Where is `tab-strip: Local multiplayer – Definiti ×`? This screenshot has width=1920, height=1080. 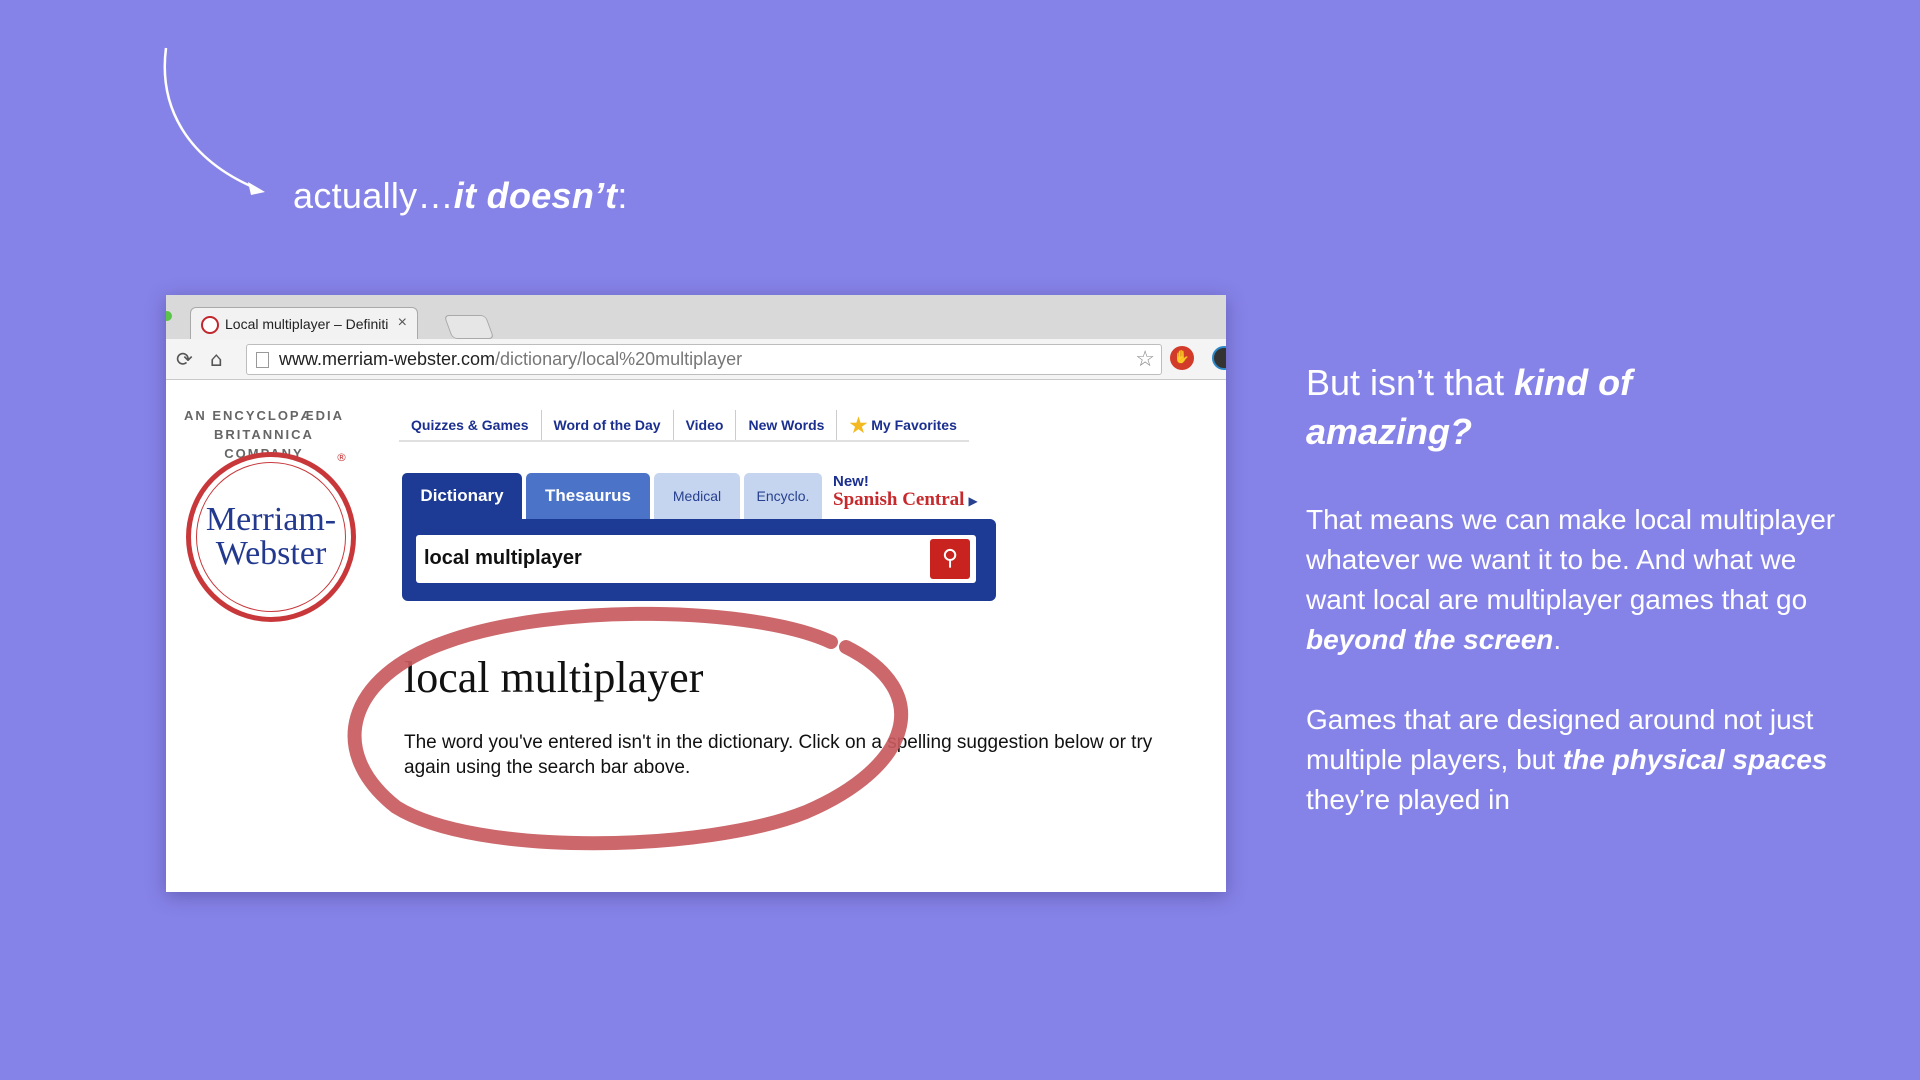
tab-strip: Local multiplayer – Definiti × is located at coordinates (696, 317).